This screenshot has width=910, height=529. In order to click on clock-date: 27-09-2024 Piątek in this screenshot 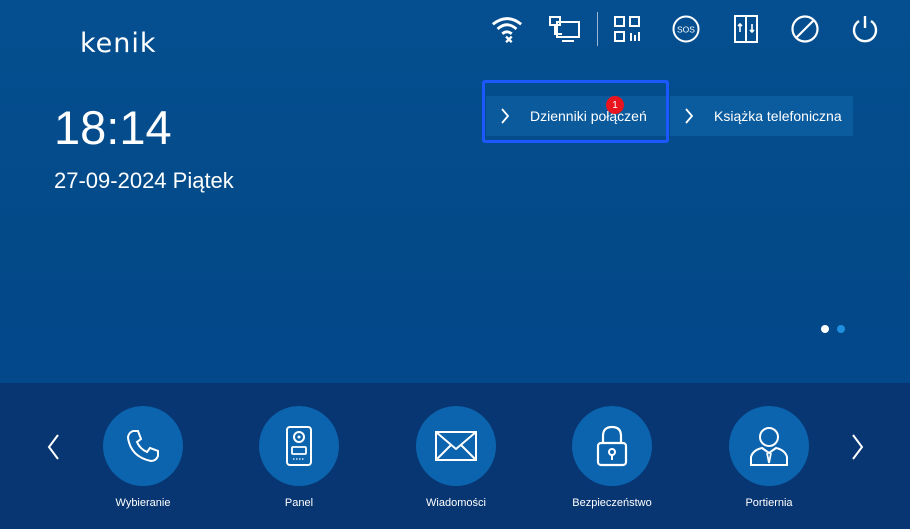, I will do `click(144, 180)`.